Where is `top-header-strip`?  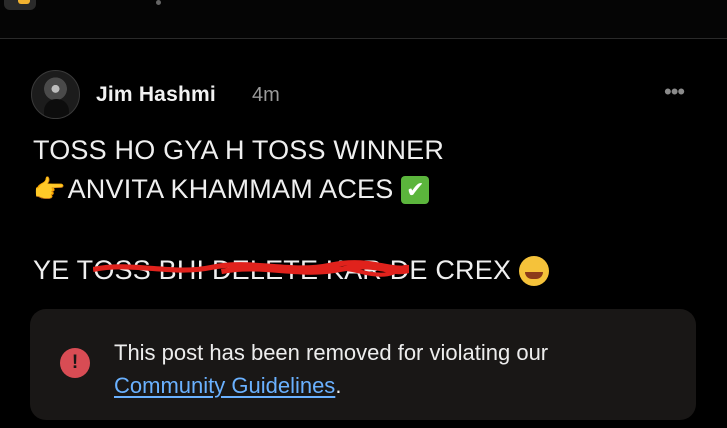
top-header-strip is located at coordinates (363, 19).